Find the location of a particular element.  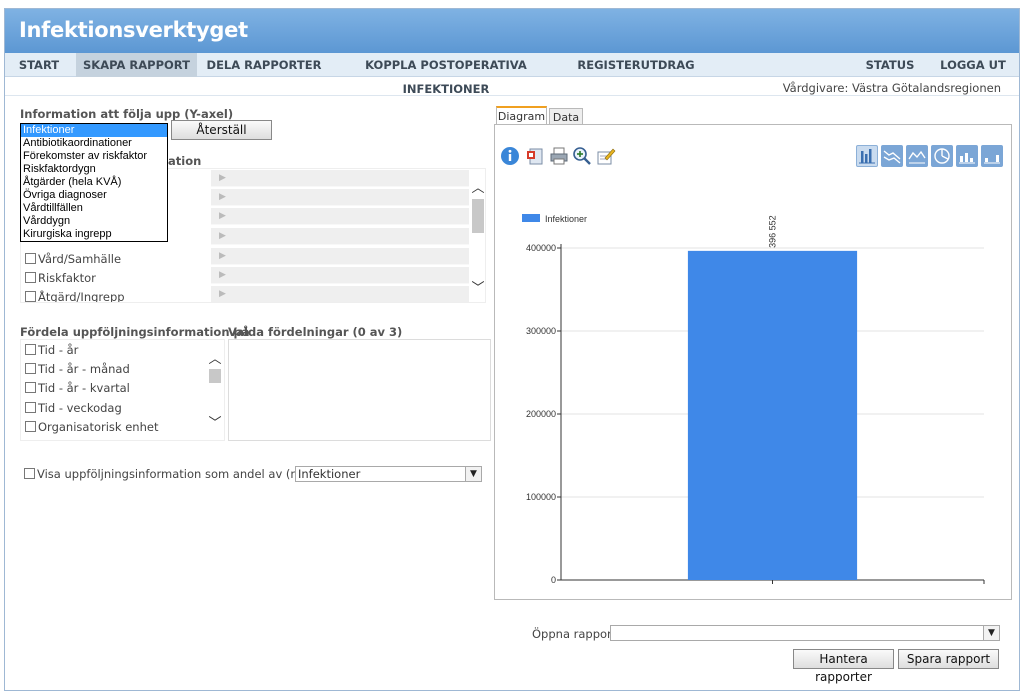

print-icon is located at coordinates (559, 156).